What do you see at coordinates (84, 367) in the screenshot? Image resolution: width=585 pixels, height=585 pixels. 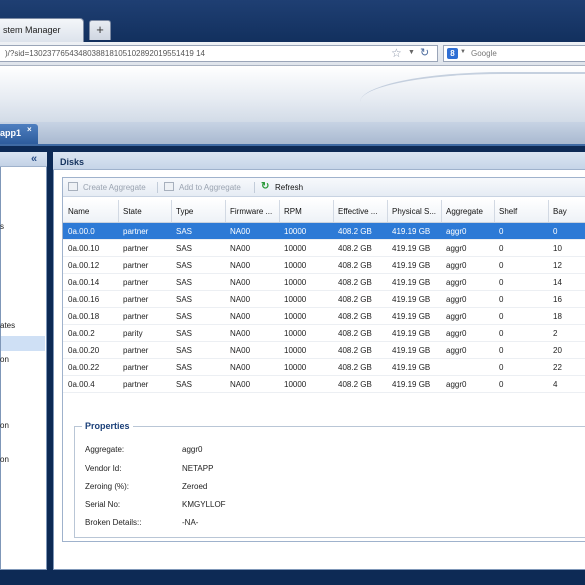 I see `table-cell: 0a.00.22` at bounding box center [84, 367].